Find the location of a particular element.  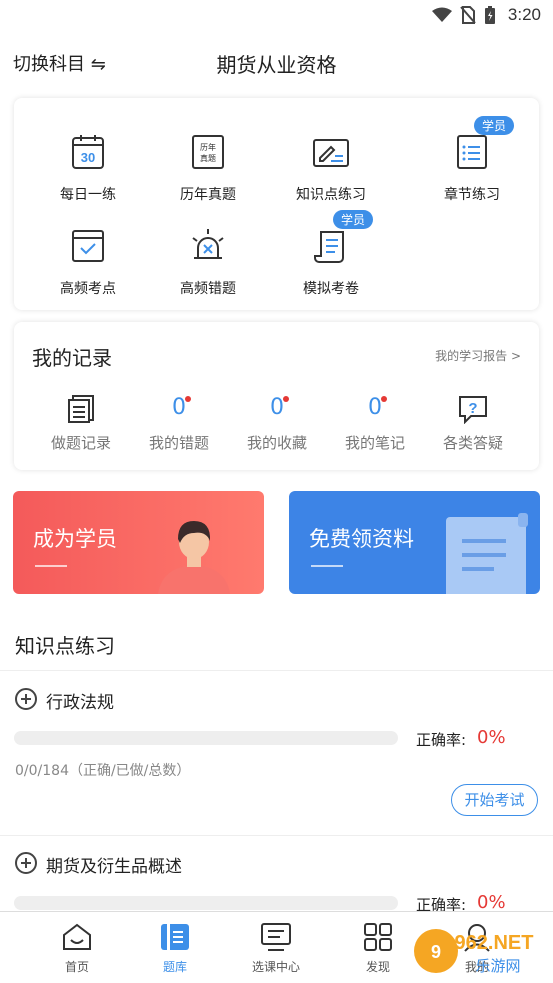

grid-item-label: 高频错题 is located at coordinates (208, 289).